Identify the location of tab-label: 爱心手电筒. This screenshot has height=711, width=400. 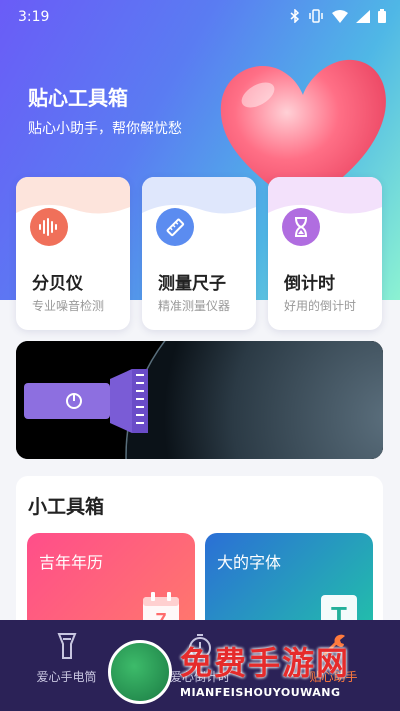
(66, 677).